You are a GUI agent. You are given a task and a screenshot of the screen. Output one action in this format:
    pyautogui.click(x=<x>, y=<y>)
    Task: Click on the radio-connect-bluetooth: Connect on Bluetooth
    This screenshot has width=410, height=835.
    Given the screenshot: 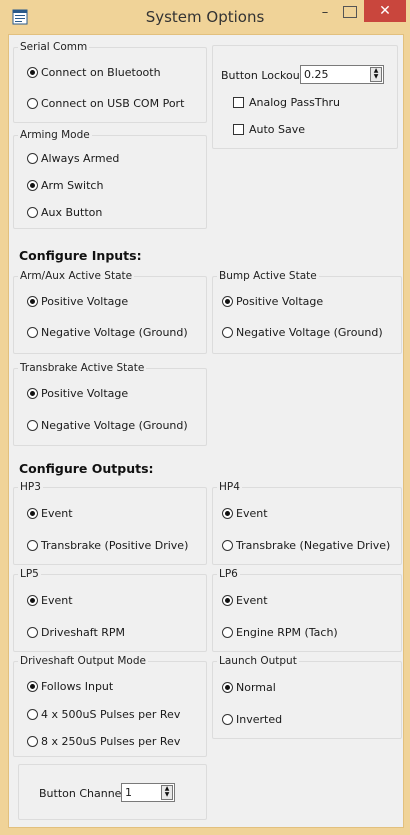 What is the action you would take?
    pyautogui.click(x=94, y=72)
    